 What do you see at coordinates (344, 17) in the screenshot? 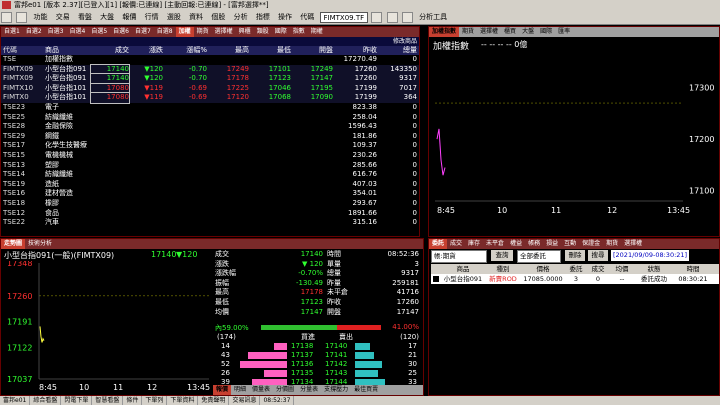
I see `symbol-input: FIMTX09.TF` at bounding box center [344, 17].